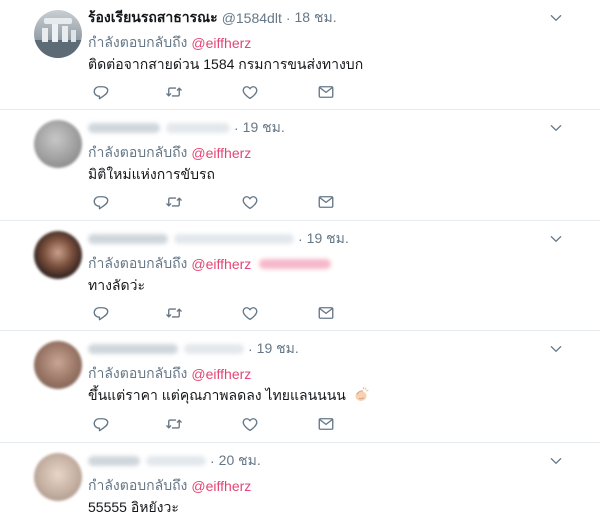 Image resolution: width=600 pixels, height=520 pixels. I want to click on display-name: ร้องเรียนรถสาธารณะ, so click(153, 18).